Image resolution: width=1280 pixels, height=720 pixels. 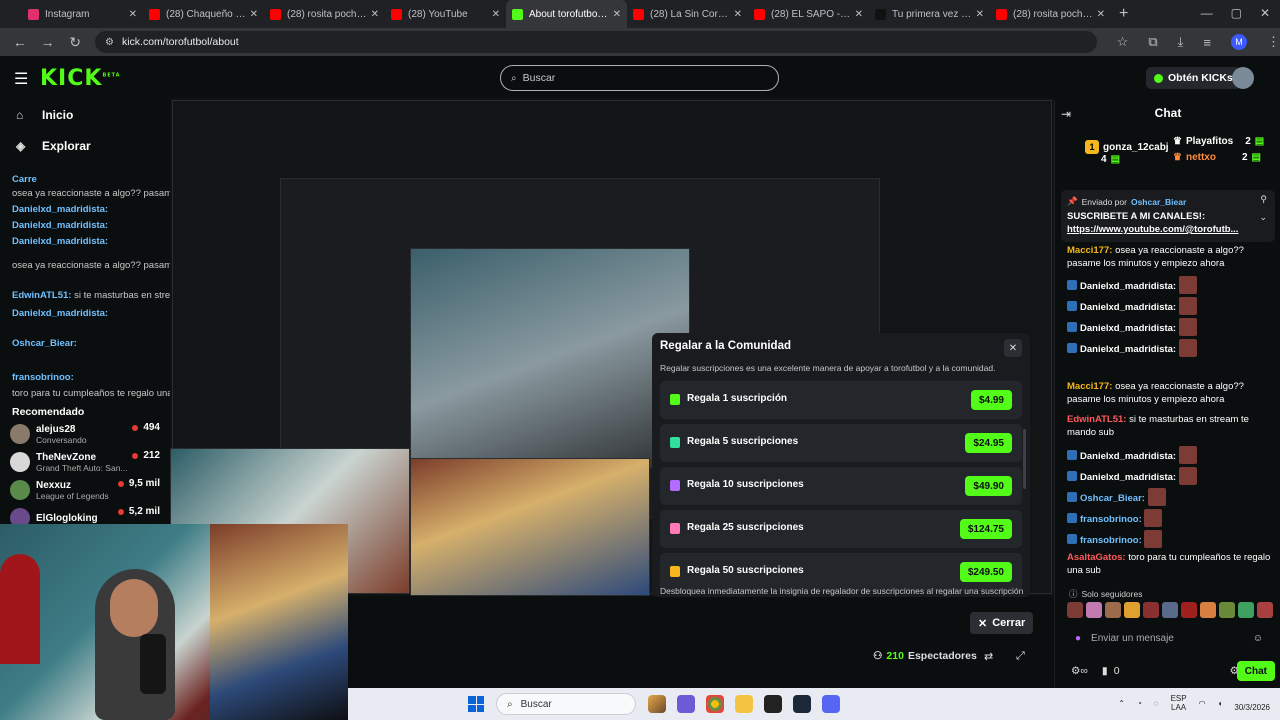 What do you see at coordinates (1181, 42) in the screenshot?
I see `download-icon: ⤓` at bounding box center [1181, 42].